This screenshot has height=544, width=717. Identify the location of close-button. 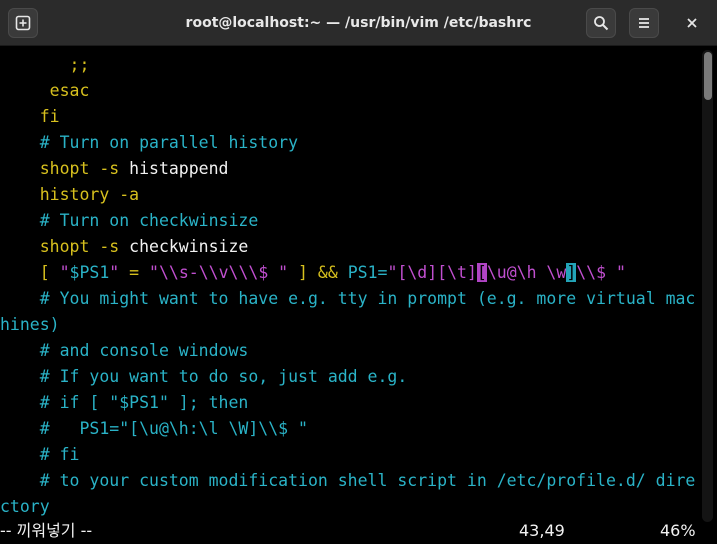
(692, 23).